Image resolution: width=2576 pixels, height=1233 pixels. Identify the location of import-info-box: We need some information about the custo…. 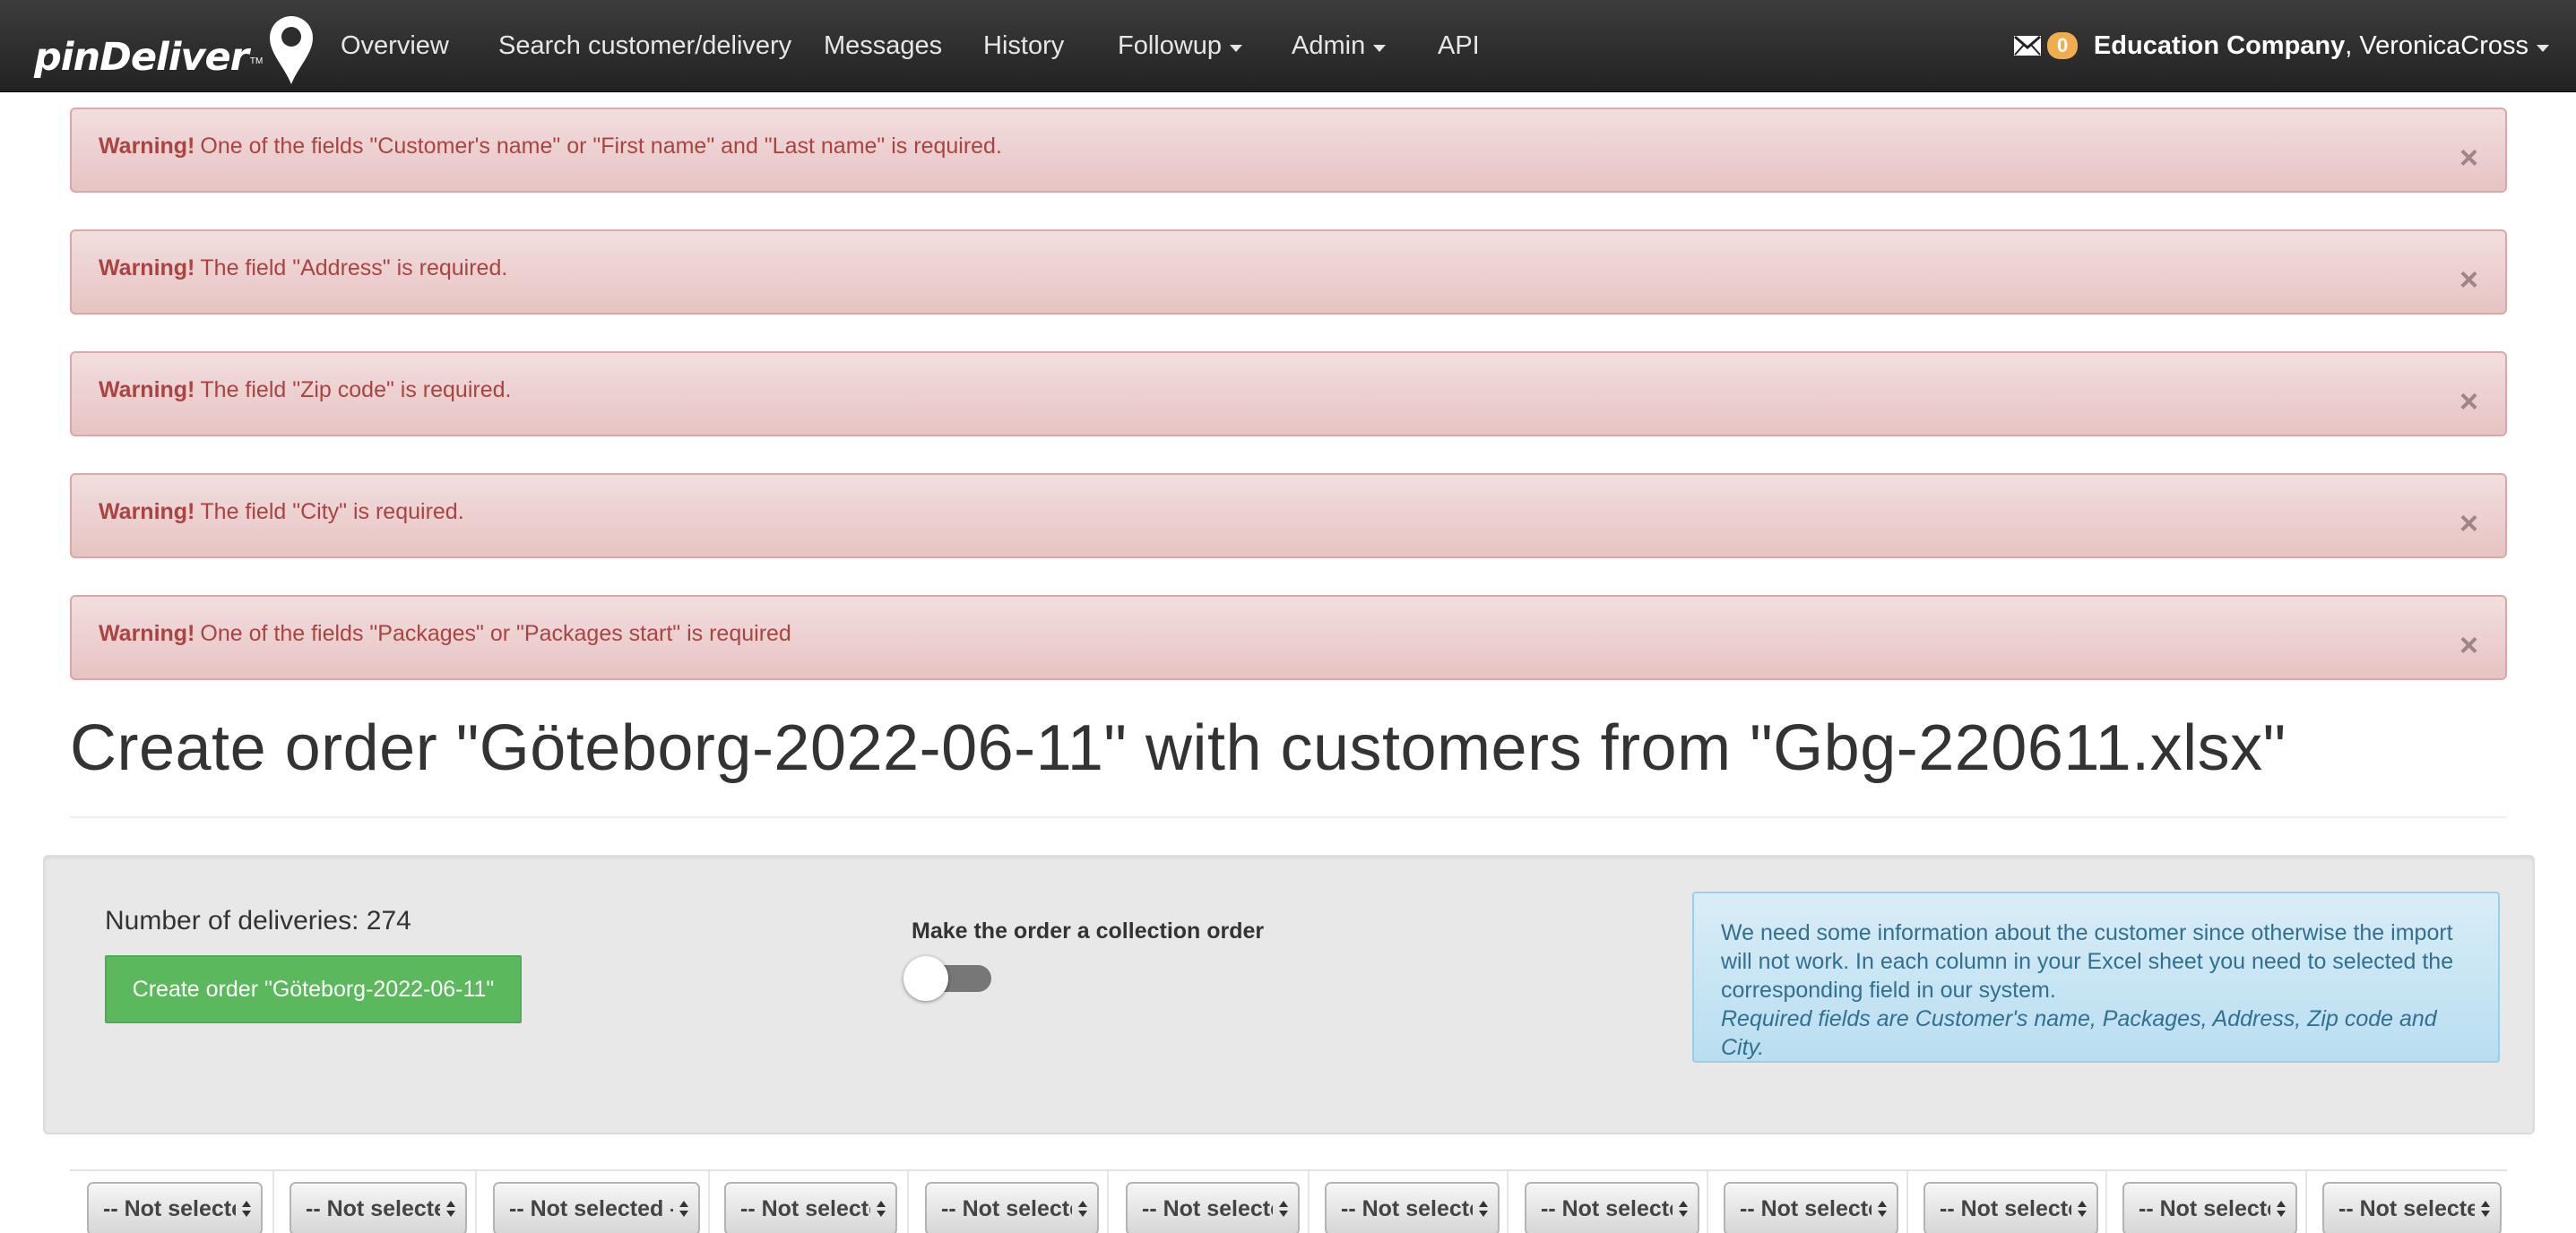
(2096, 977).